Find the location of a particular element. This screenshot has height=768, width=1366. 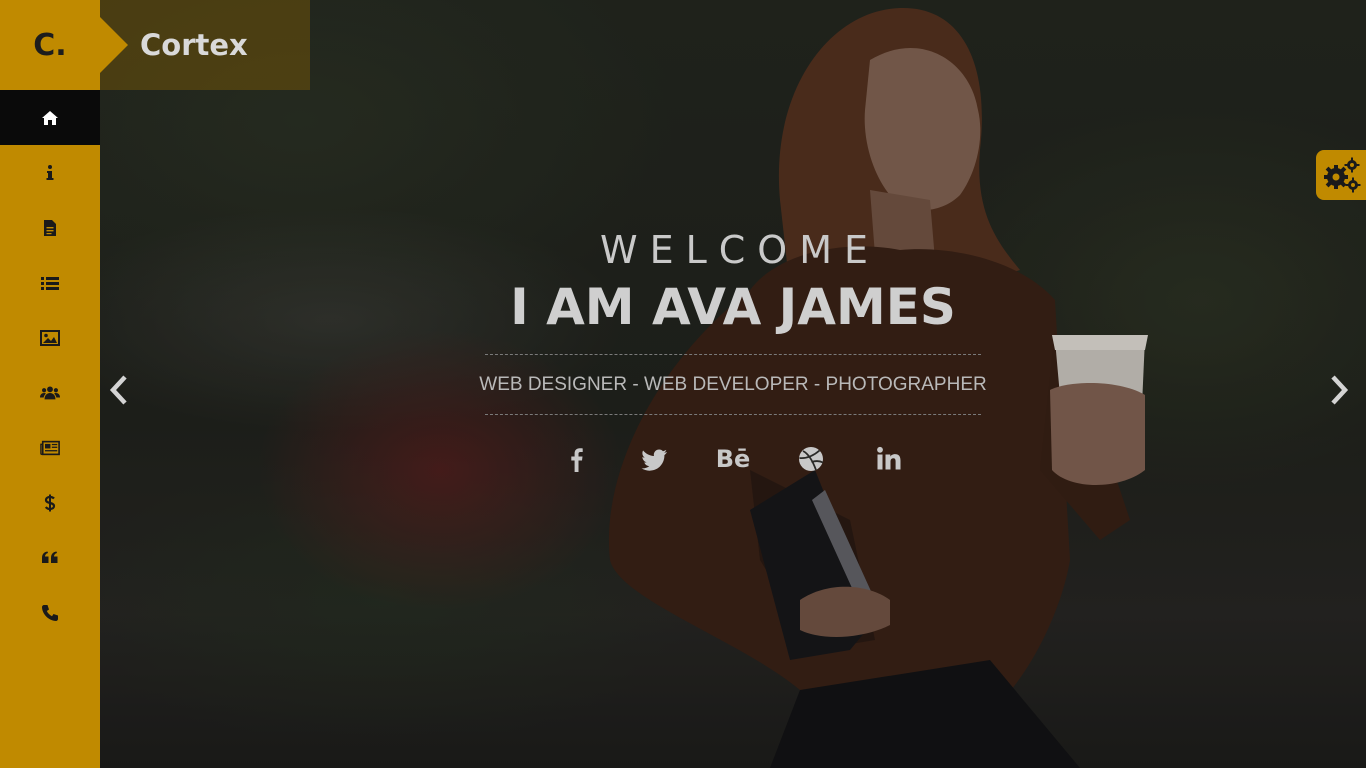

sidebar: C. is located at coordinates (50, 384).